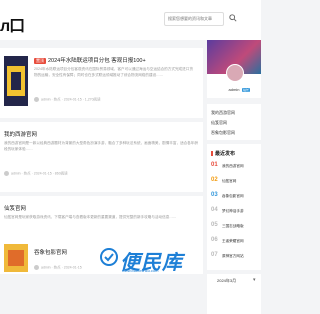 The image size is (320, 314). What do you see at coordinates (223, 113) in the screenshot?
I see `quick-link: 我的西游官网` at bounding box center [223, 113].